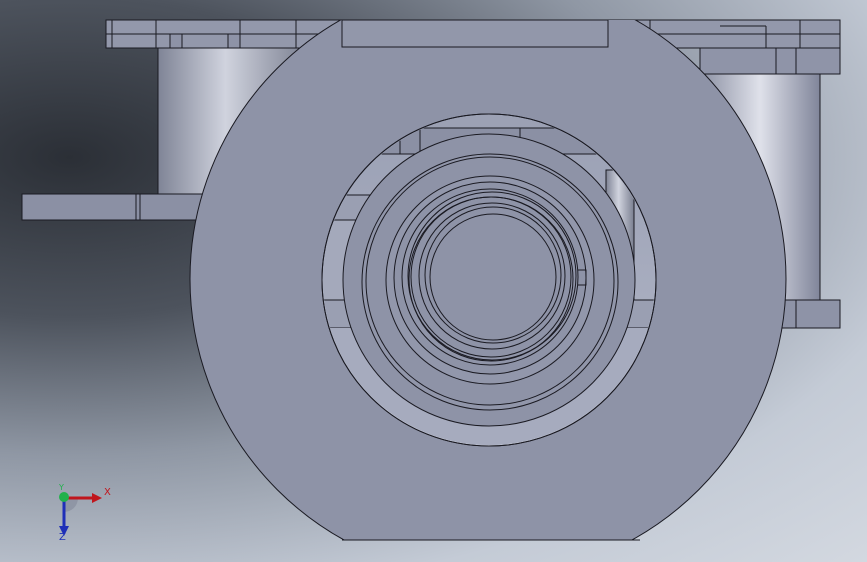 The image size is (867, 562). Describe the element at coordinates (64, 497) in the screenshot. I see `y-axis-origin` at that location.